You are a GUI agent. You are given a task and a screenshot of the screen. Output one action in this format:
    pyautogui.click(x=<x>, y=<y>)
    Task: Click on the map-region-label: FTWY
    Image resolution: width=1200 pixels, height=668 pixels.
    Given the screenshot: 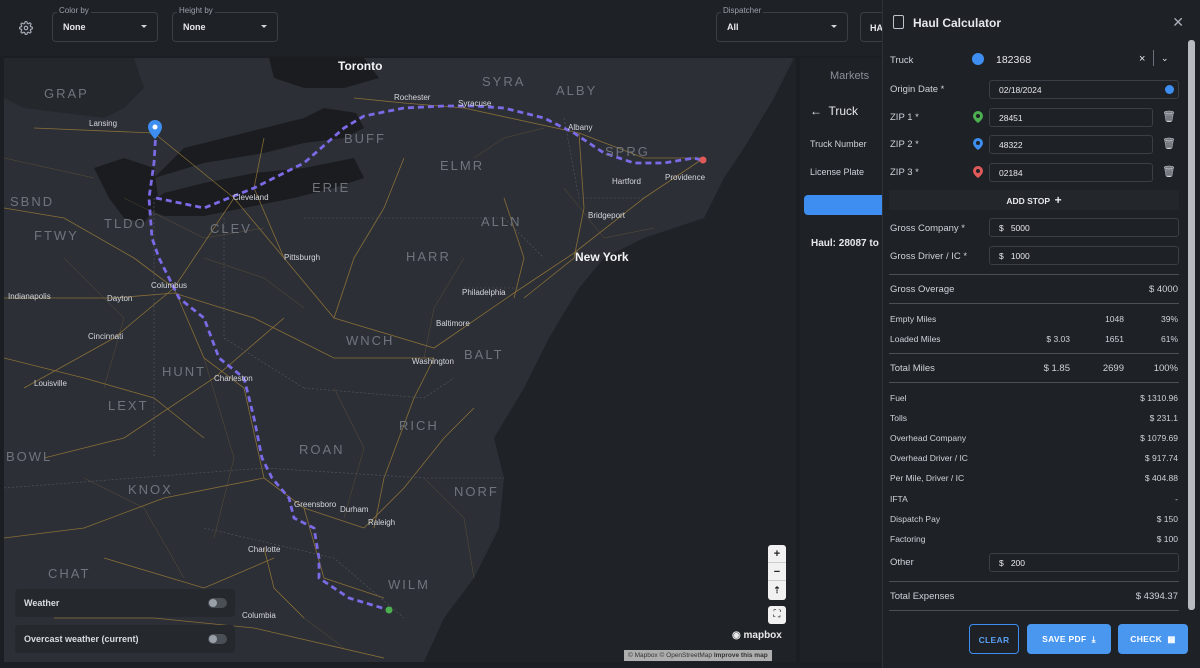 What is the action you would take?
    pyautogui.click(x=56, y=235)
    